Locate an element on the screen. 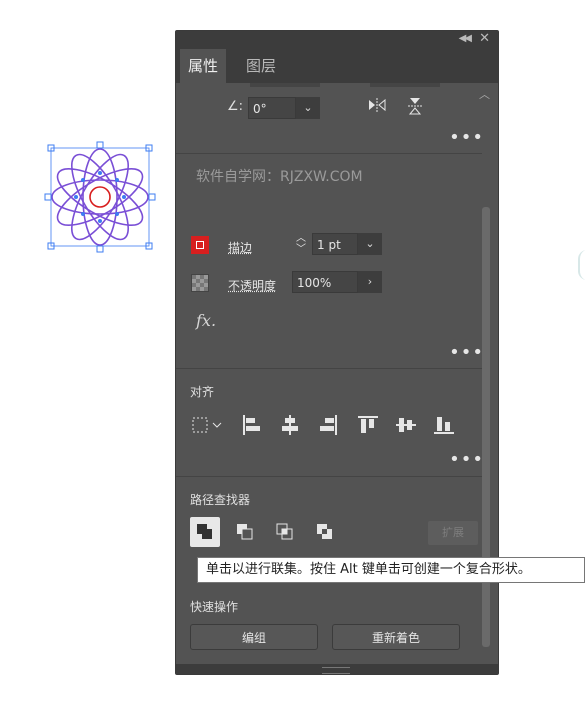 This screenshot has height=708, width=585. angle-icon: ∠: is located at coordinates (235, 106).